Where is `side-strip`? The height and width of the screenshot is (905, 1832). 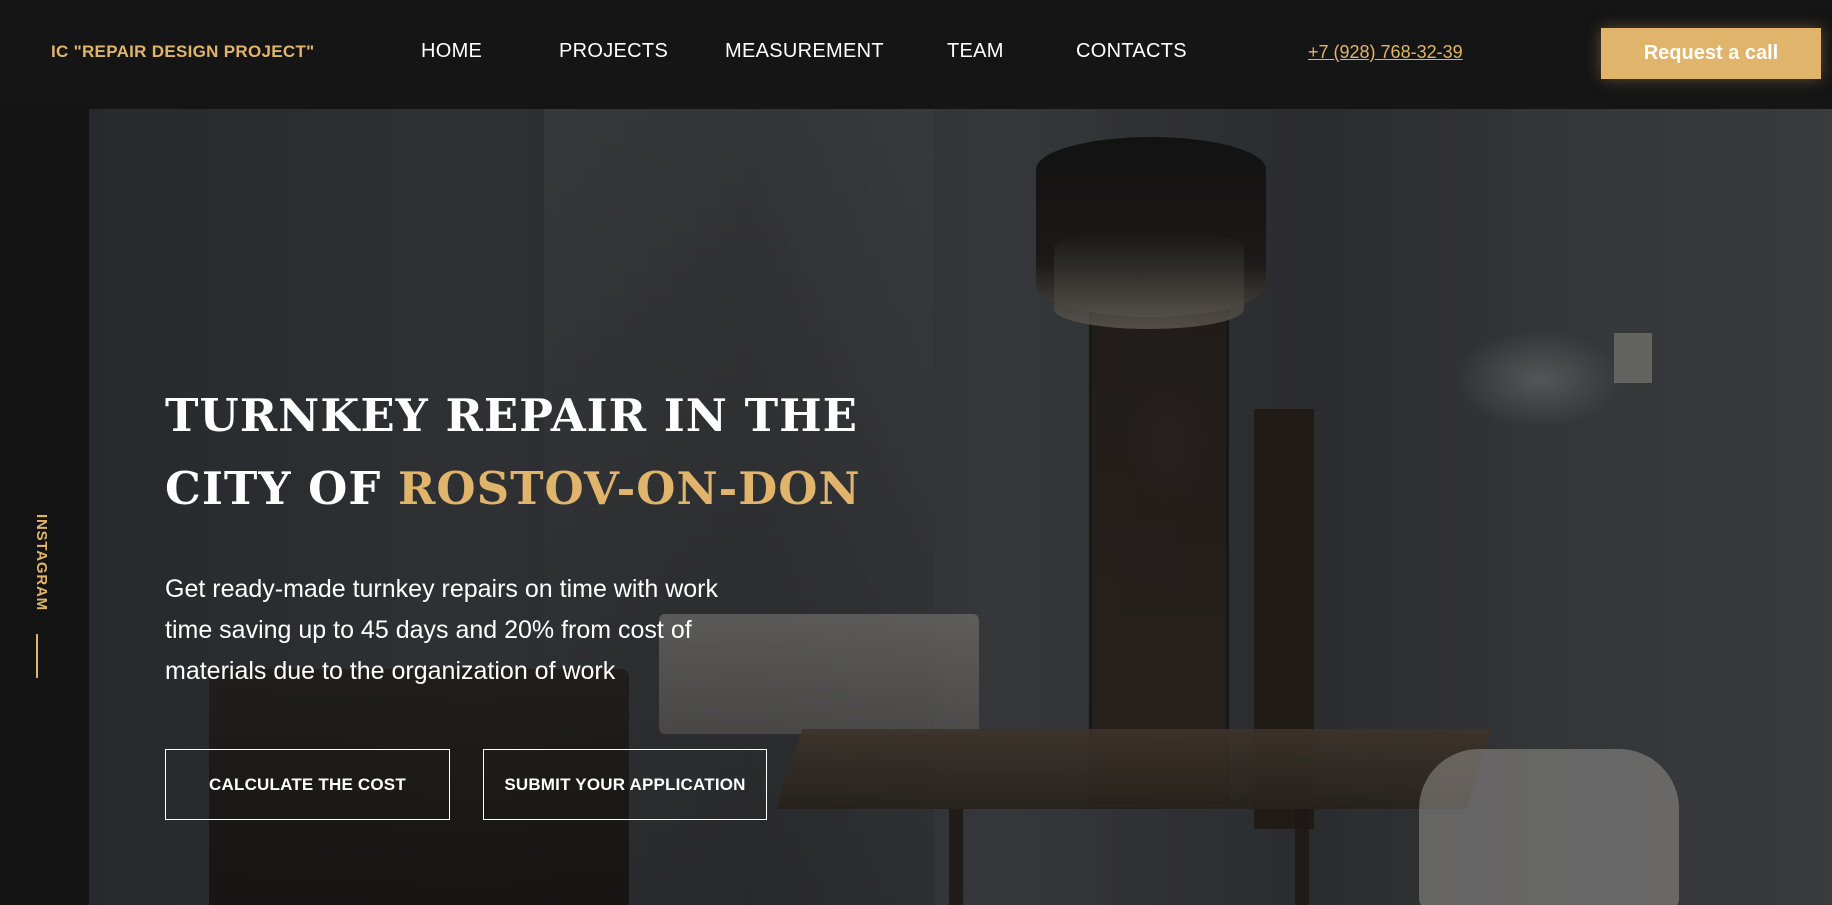
side-strip is located at coordinates (44, 507).